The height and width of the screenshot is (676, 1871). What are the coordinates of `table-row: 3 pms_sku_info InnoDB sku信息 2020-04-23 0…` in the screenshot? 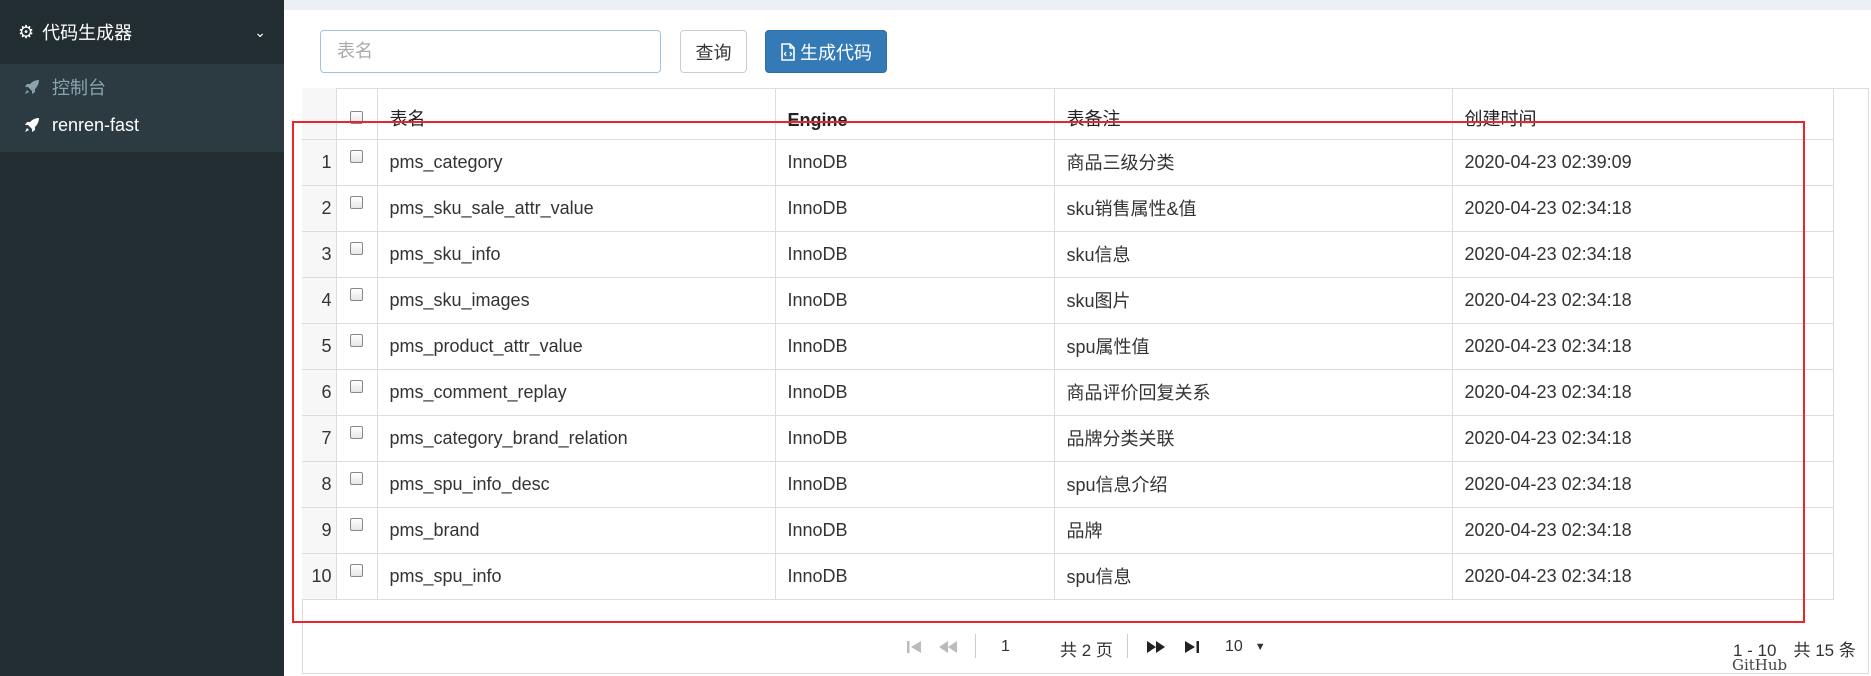 It's located at (1068, 254).